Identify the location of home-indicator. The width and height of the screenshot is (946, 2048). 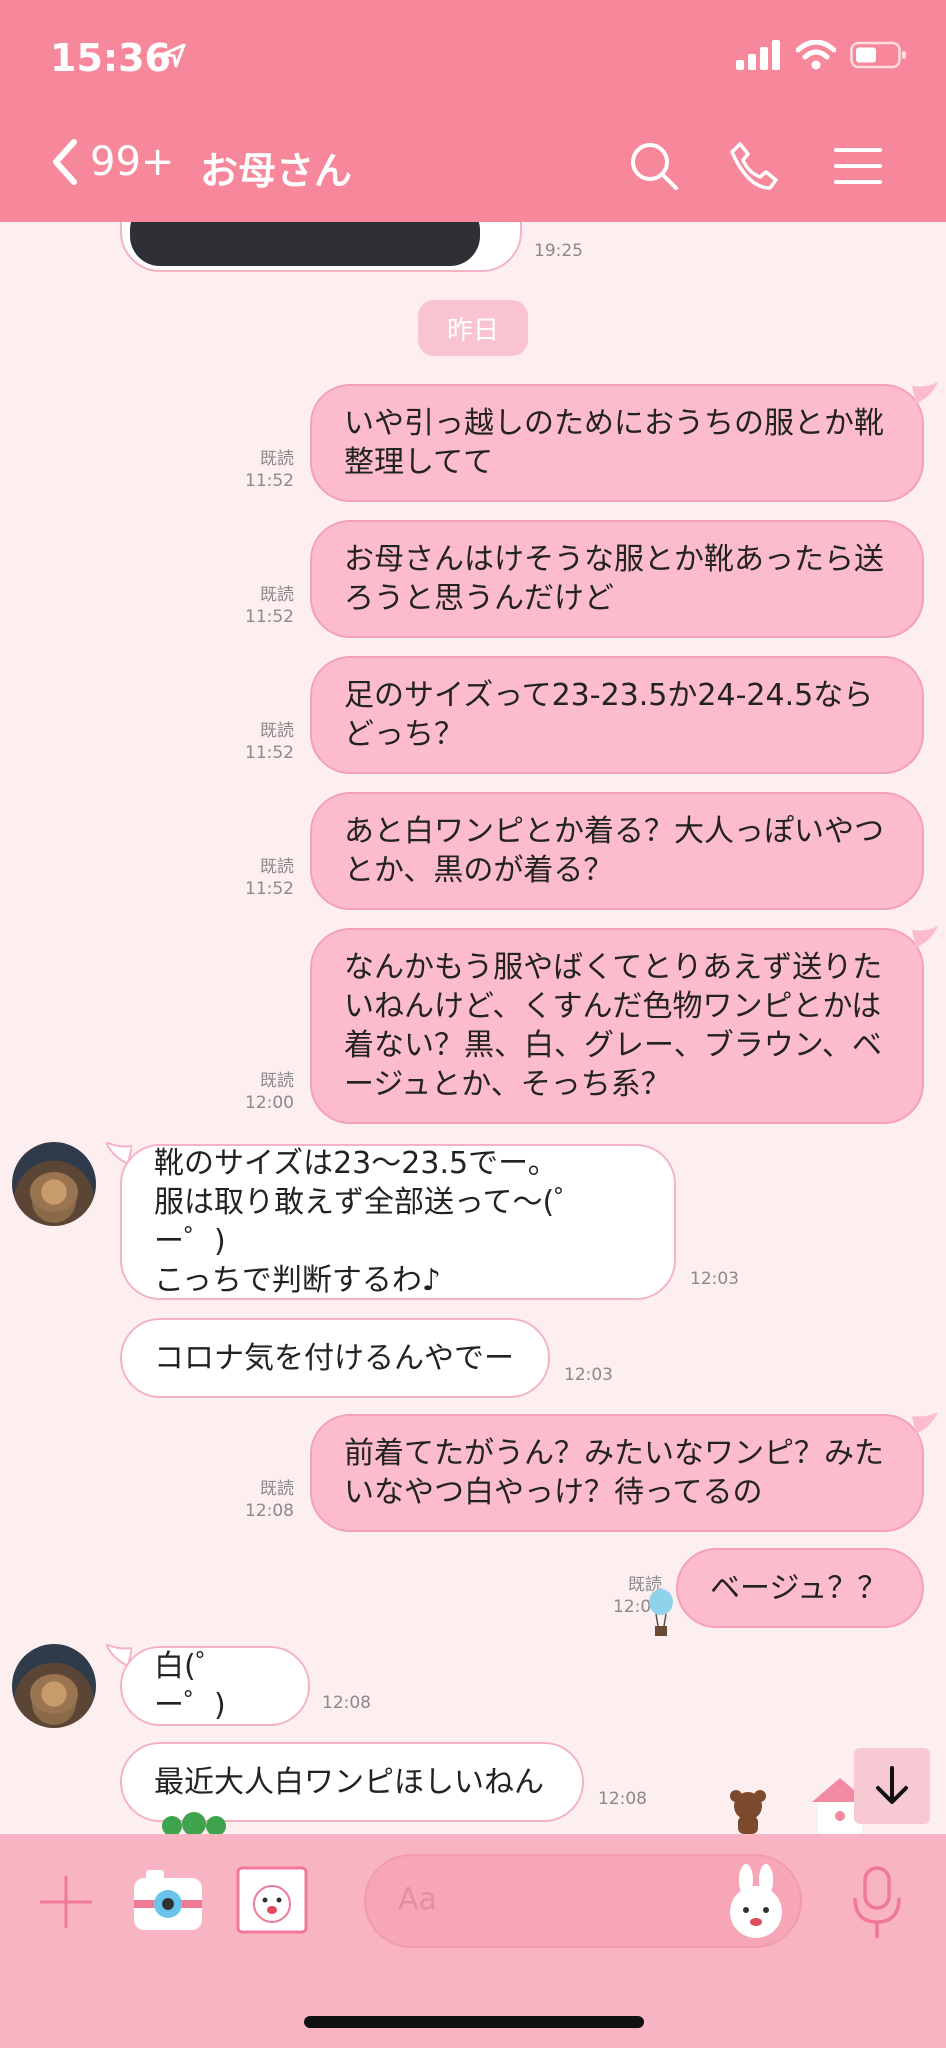
(474, 2022).